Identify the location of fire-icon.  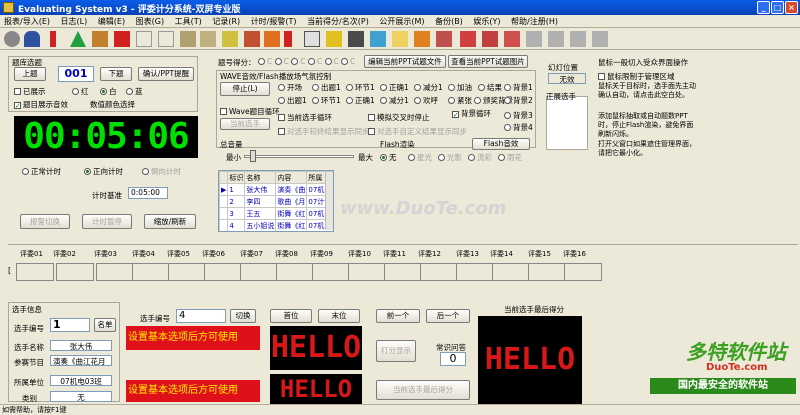
(272, 39).